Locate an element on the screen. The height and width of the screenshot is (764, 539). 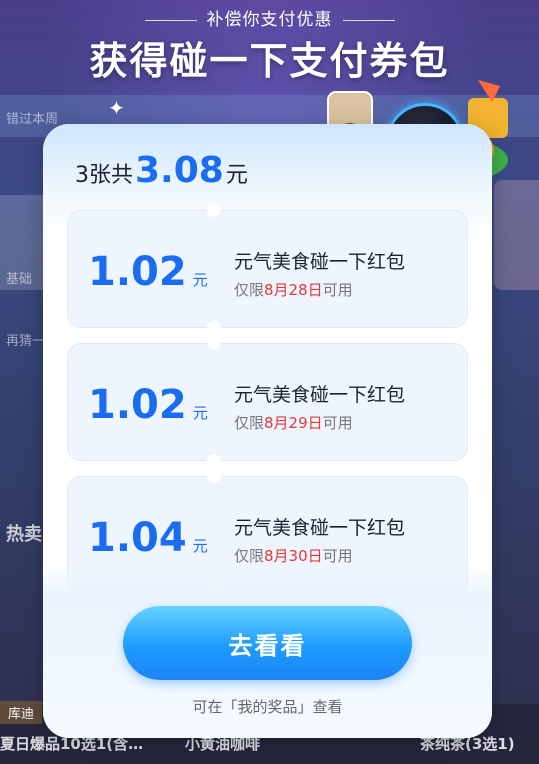
popup-title: 获得碰一下支付券包 is located at coordinates (269, 61).